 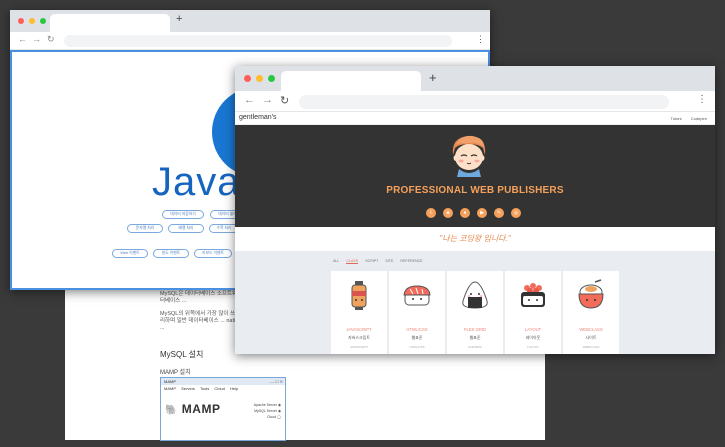 I want to click on mamp-server-label: Apache Server, so click(x=265, y=405).